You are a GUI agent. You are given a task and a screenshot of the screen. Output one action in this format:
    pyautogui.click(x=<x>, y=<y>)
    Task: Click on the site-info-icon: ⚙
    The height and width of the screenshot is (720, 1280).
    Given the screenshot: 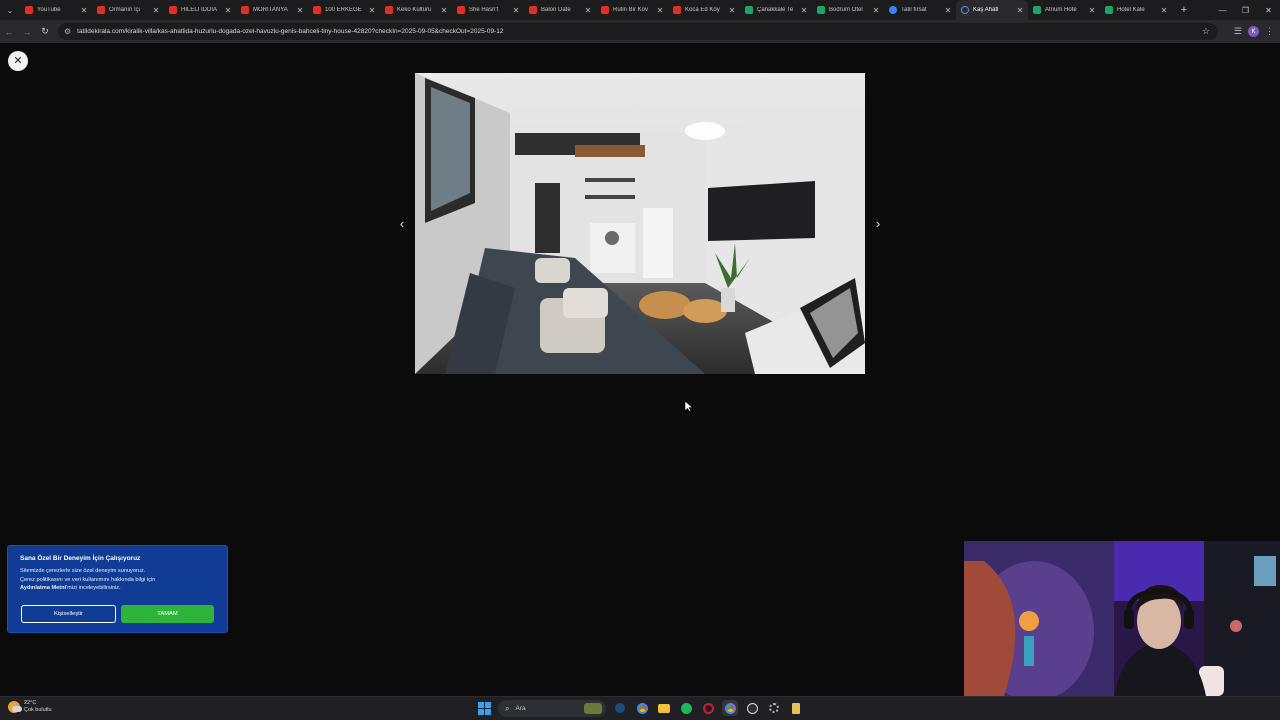 What is the action you would take?
    pyautogui.click(x=67, y=31)
    